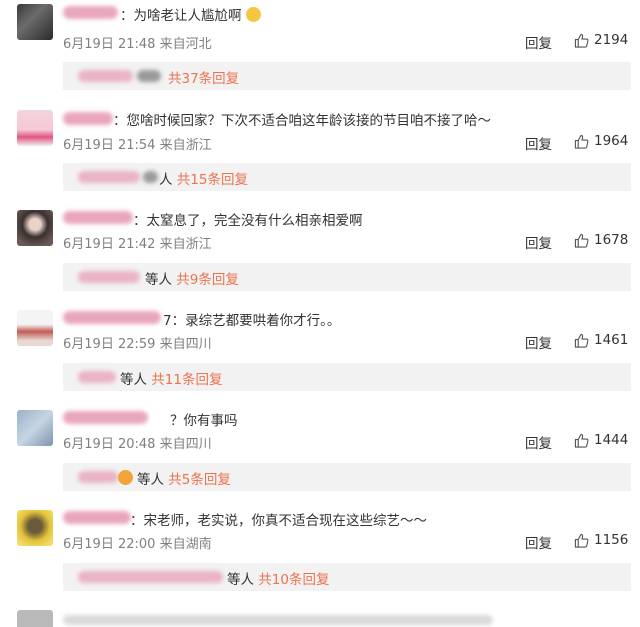 This screenshot has width=640, height=627. I want to click on sub-reply-summary: 等人 共5条回复, so click(184, 480).